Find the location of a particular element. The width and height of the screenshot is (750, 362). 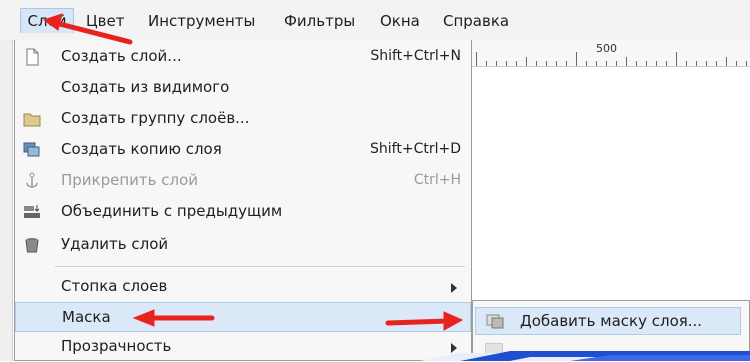

menu-color: Цвет is located at coordinates (105, 21).